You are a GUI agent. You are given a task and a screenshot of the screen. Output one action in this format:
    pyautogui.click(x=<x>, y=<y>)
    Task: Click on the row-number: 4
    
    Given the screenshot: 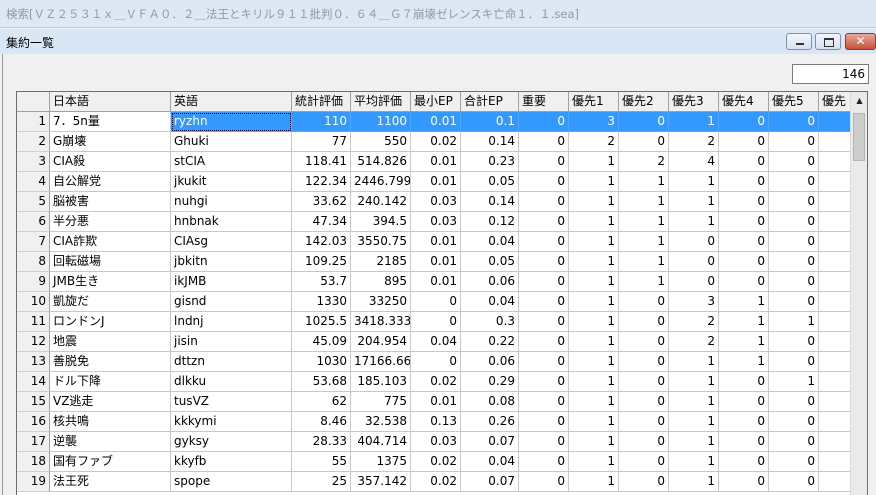 What is the action you would take?
    pyautogui.click(x=33, y=182)
    